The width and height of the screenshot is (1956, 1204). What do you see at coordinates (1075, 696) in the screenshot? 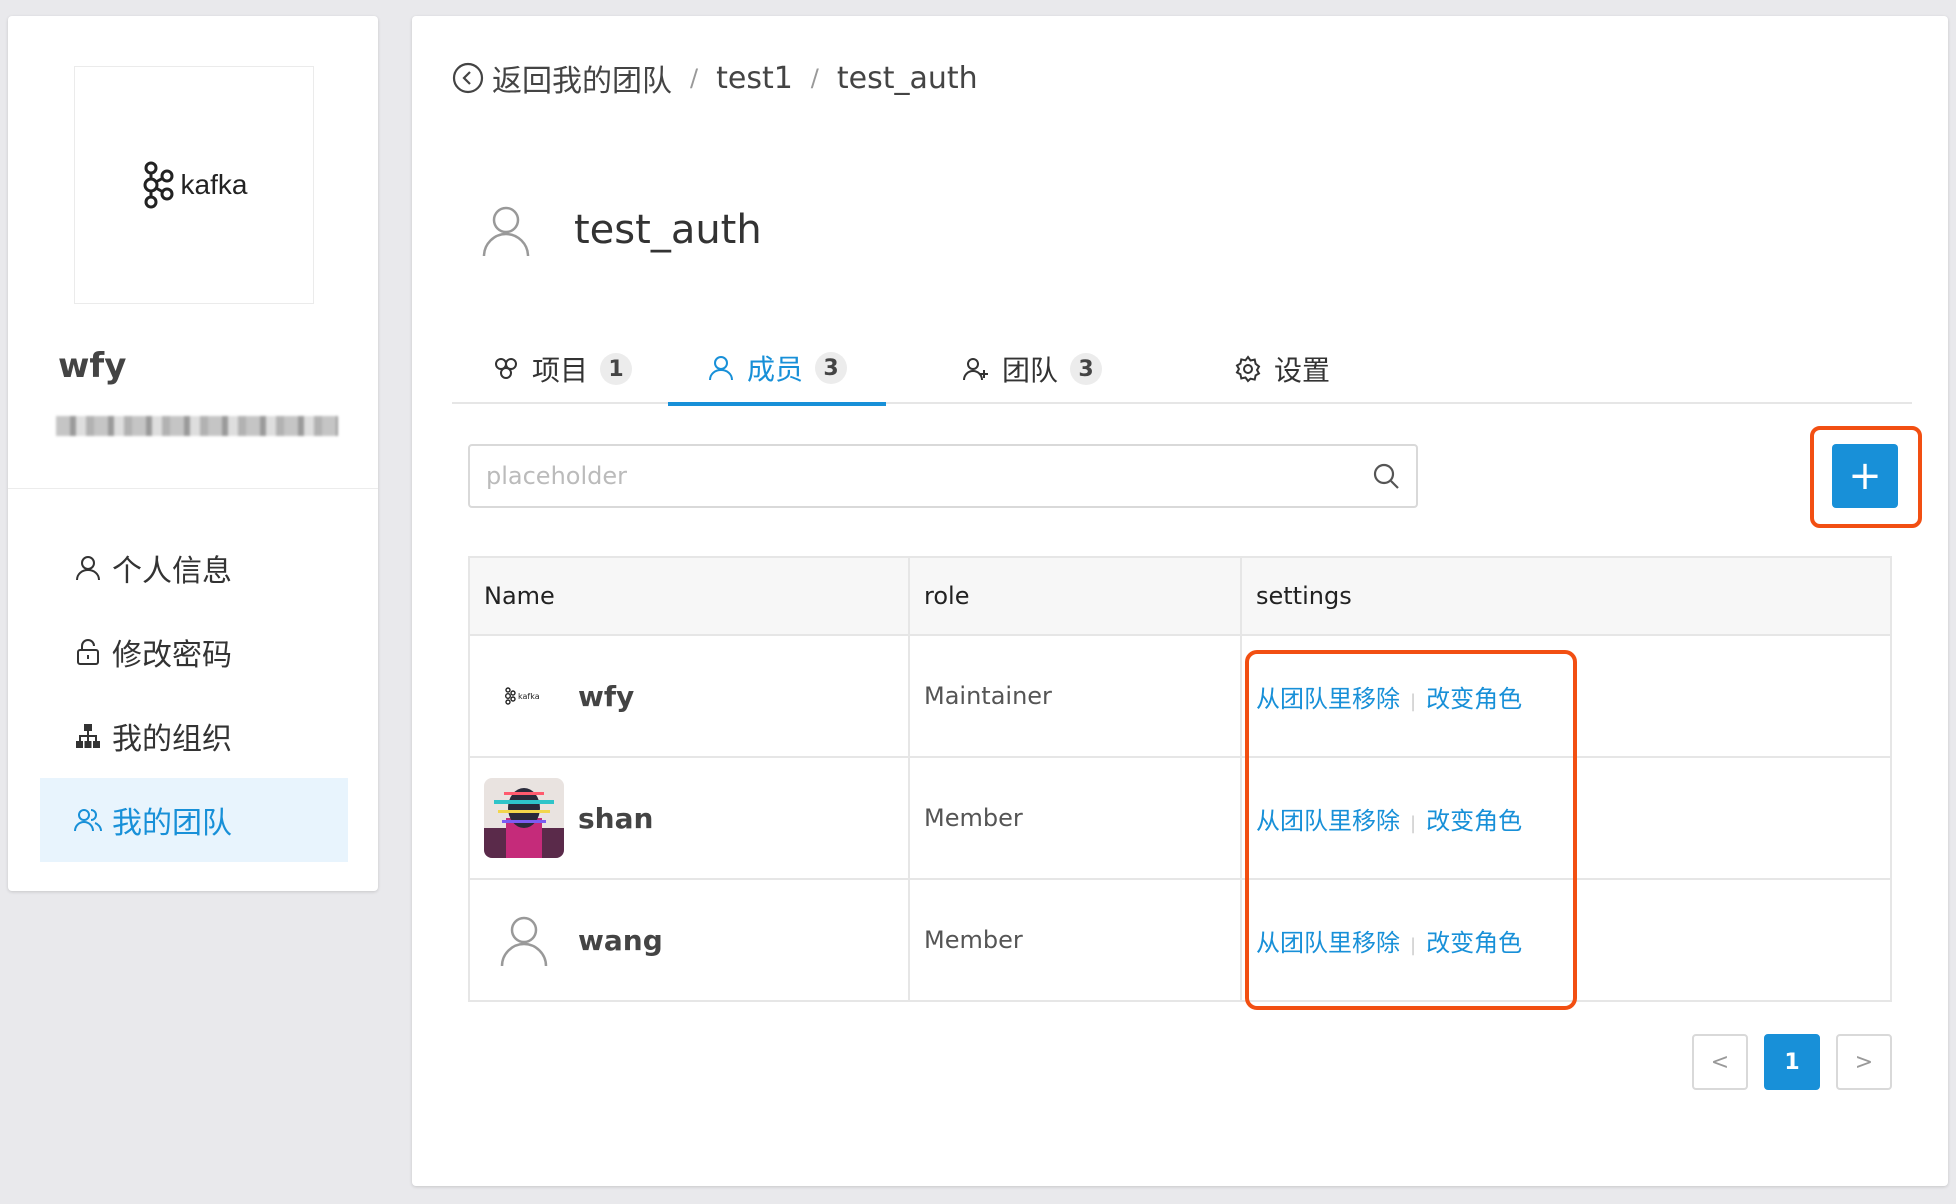
I see `role-cell: Maintainer` at bounding box center [1075, 696].